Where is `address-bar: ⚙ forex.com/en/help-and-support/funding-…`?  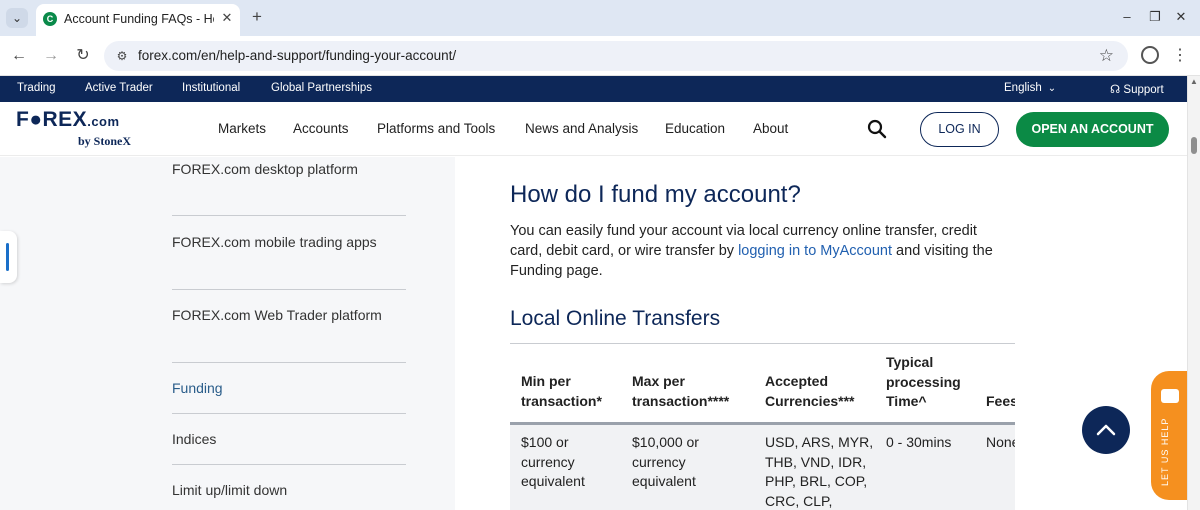 address-bar: ⚙ forex.com/en/help-and-support/funding-… is located at coordinates (616, 56).